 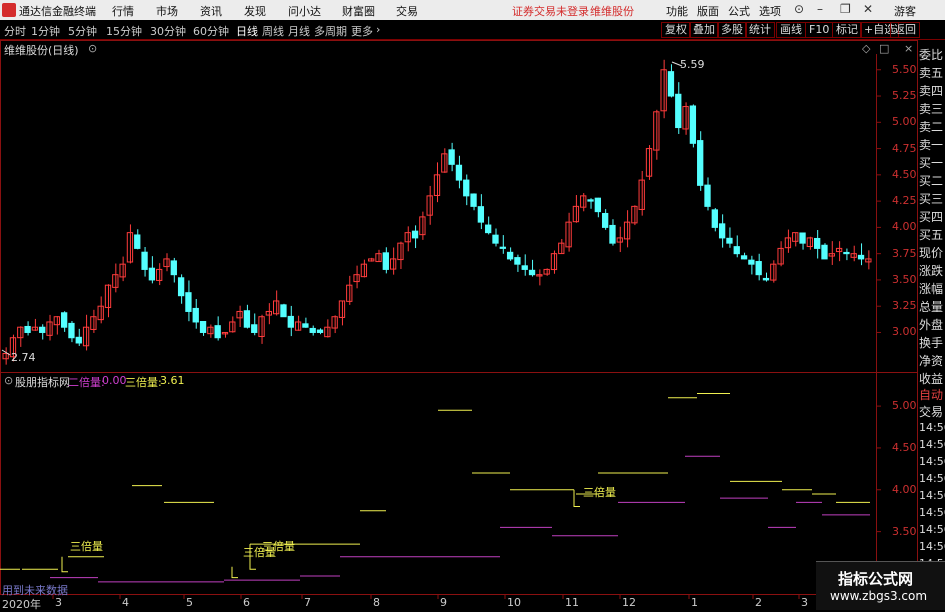 What do you see at coordinates (904, 406) in the screenshot?
I see `sub-tick-label: 5.00` at bounding box center [904, 406].